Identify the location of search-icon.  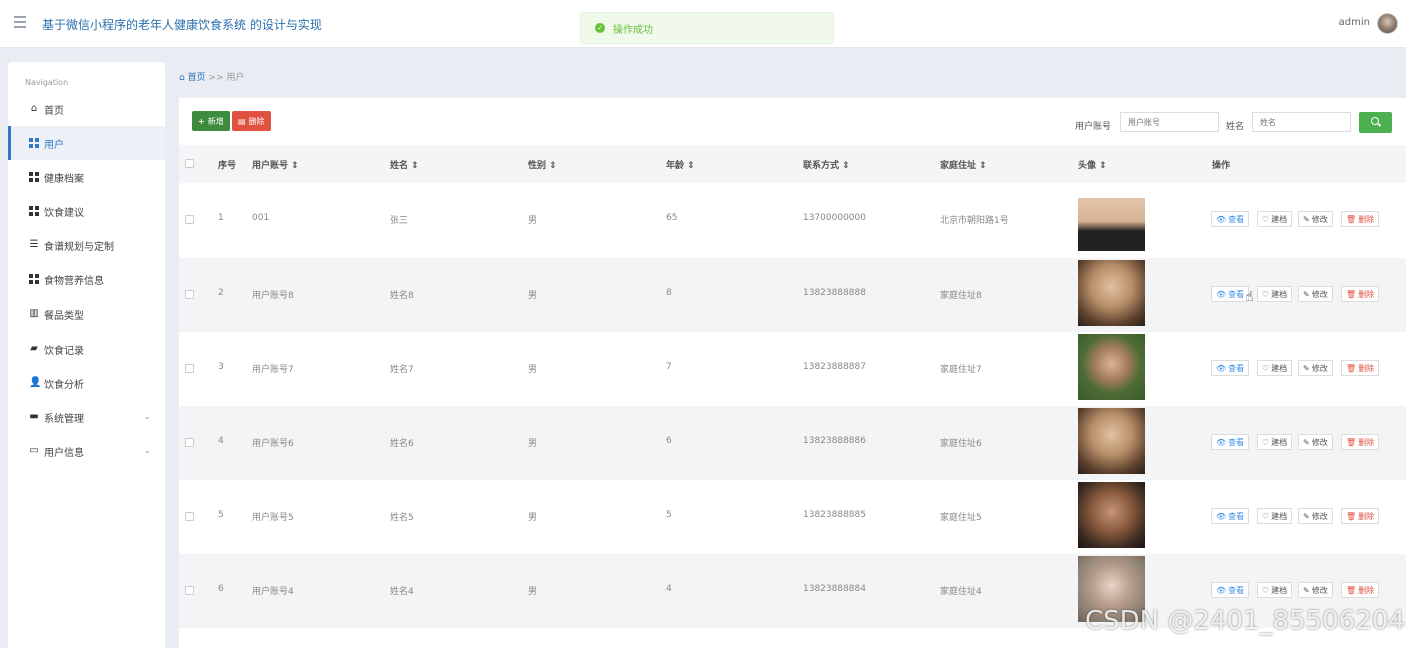
(1375, 121).